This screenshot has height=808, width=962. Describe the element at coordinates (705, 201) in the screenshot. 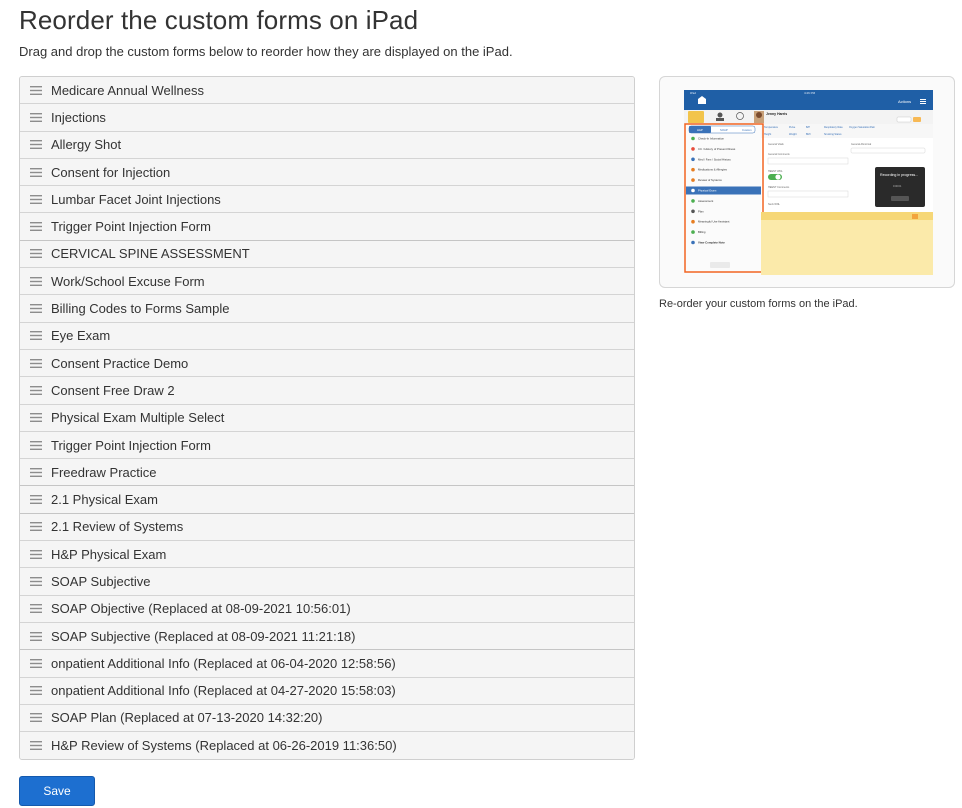

I see `ipad-menu-item: Assessment` at that location.